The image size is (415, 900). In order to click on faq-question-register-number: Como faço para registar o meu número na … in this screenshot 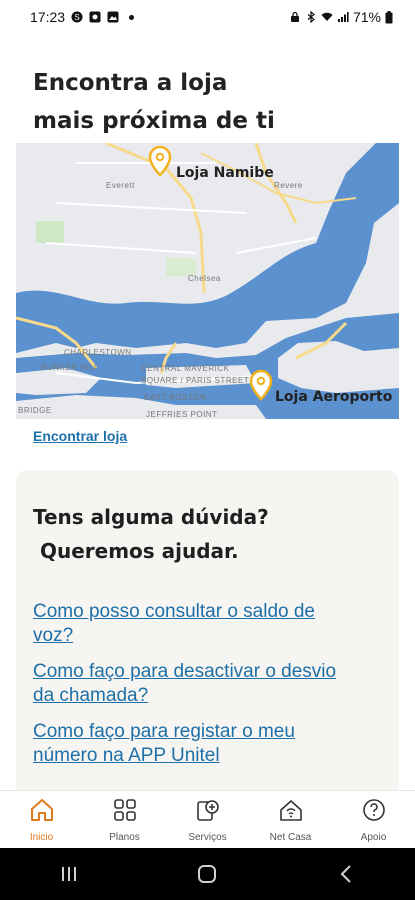, I will do `click(203, 744)`.